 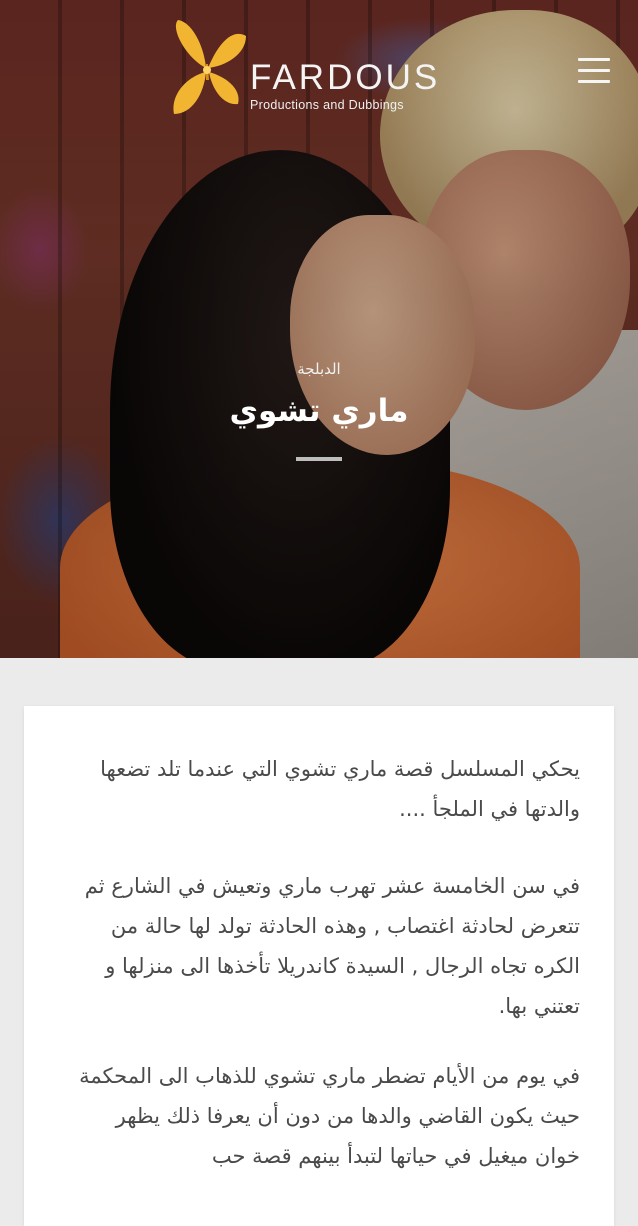 I want to click on hero-category: الدبلجة, so click(x=319, y=369).